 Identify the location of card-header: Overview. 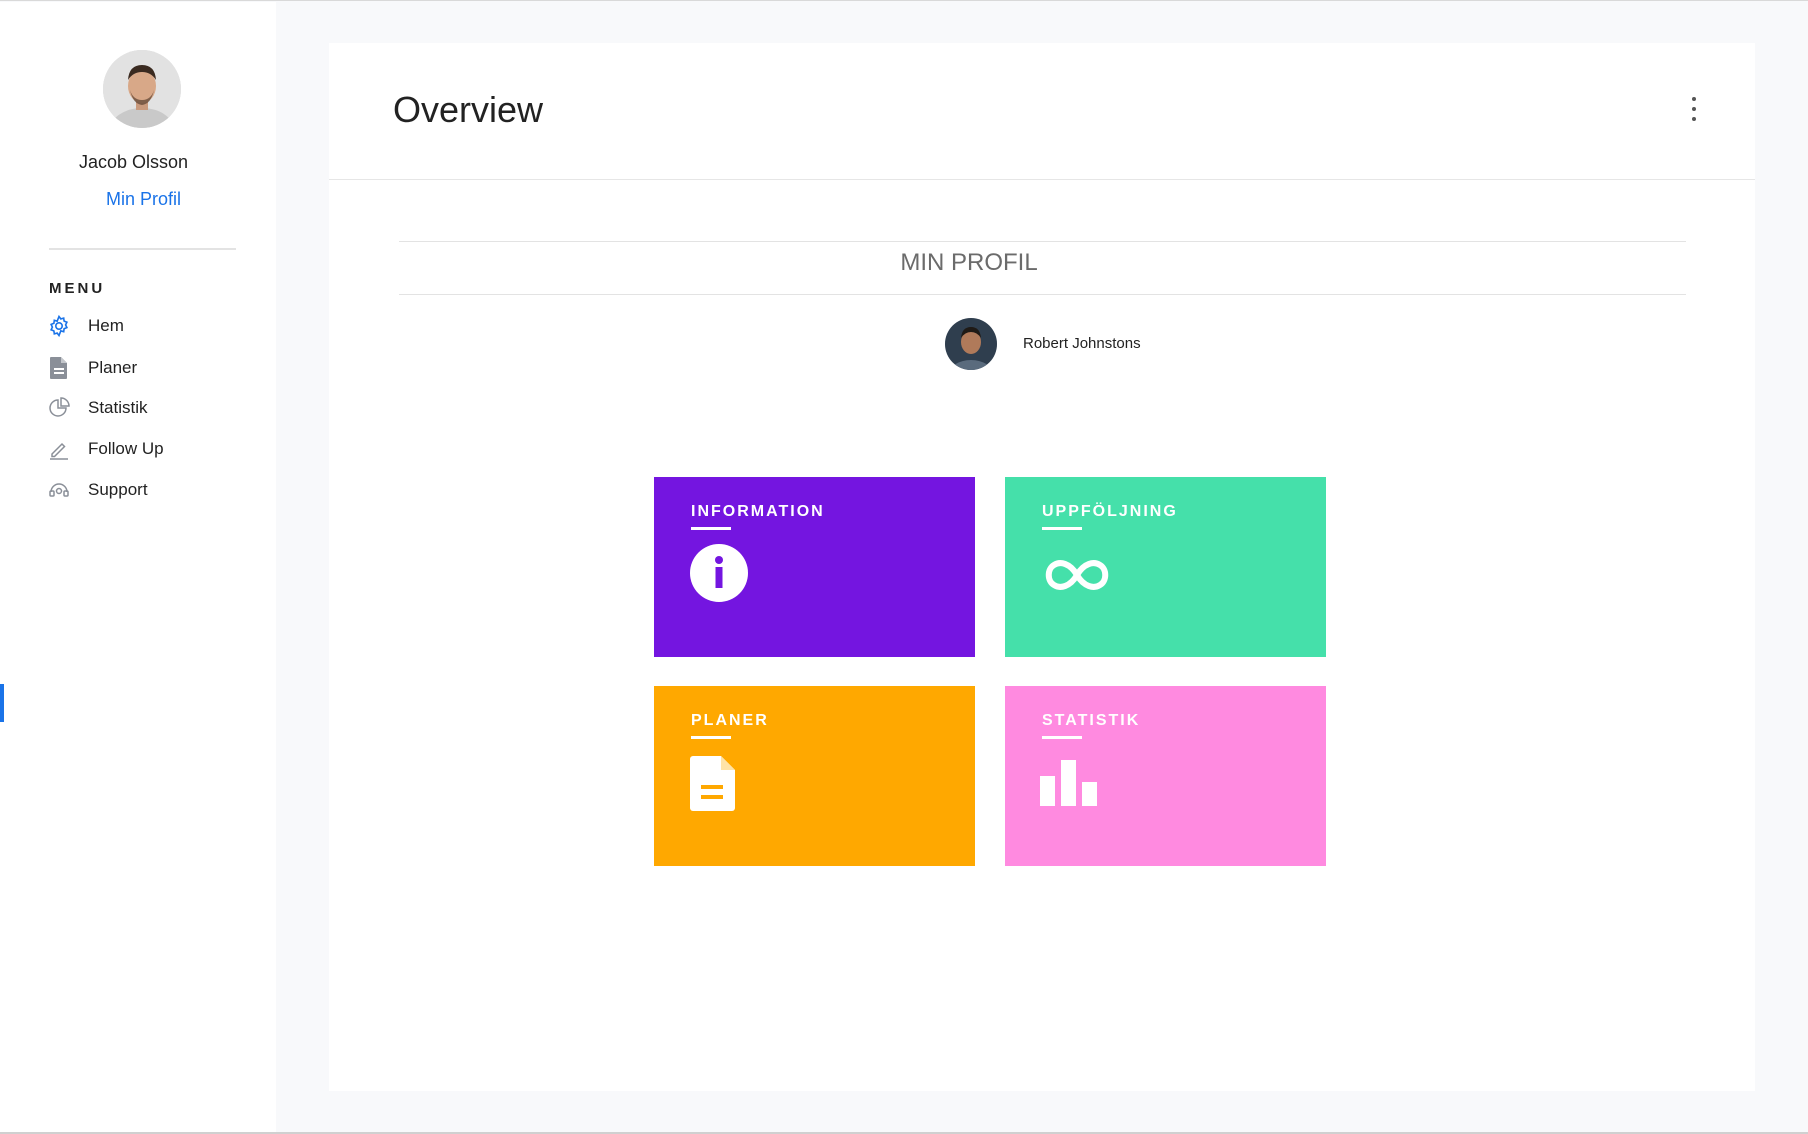
(1042, 111).